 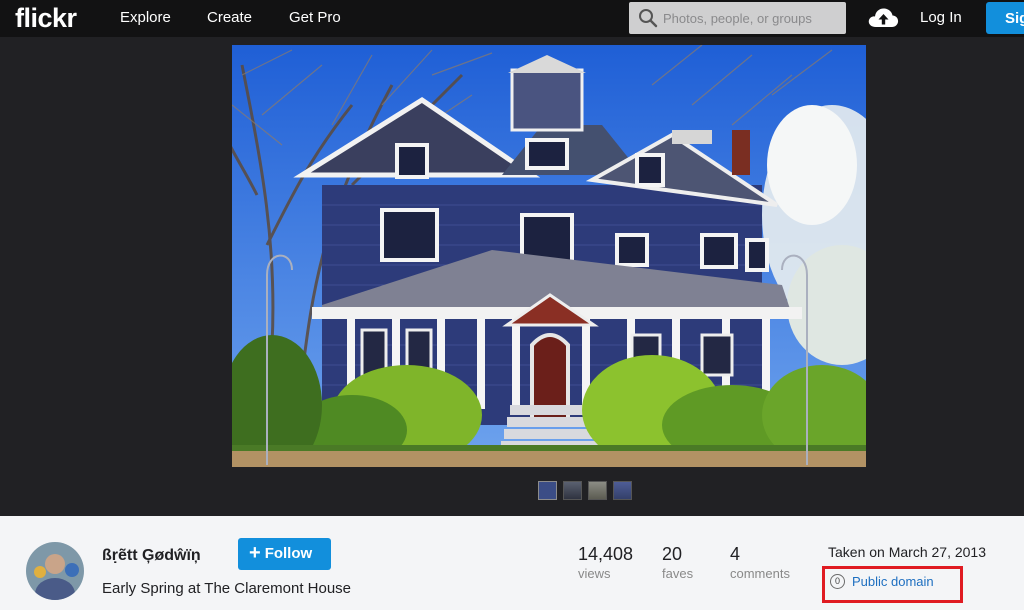 I want to click on follow-button: + Follow, so click(x=284, y=554).